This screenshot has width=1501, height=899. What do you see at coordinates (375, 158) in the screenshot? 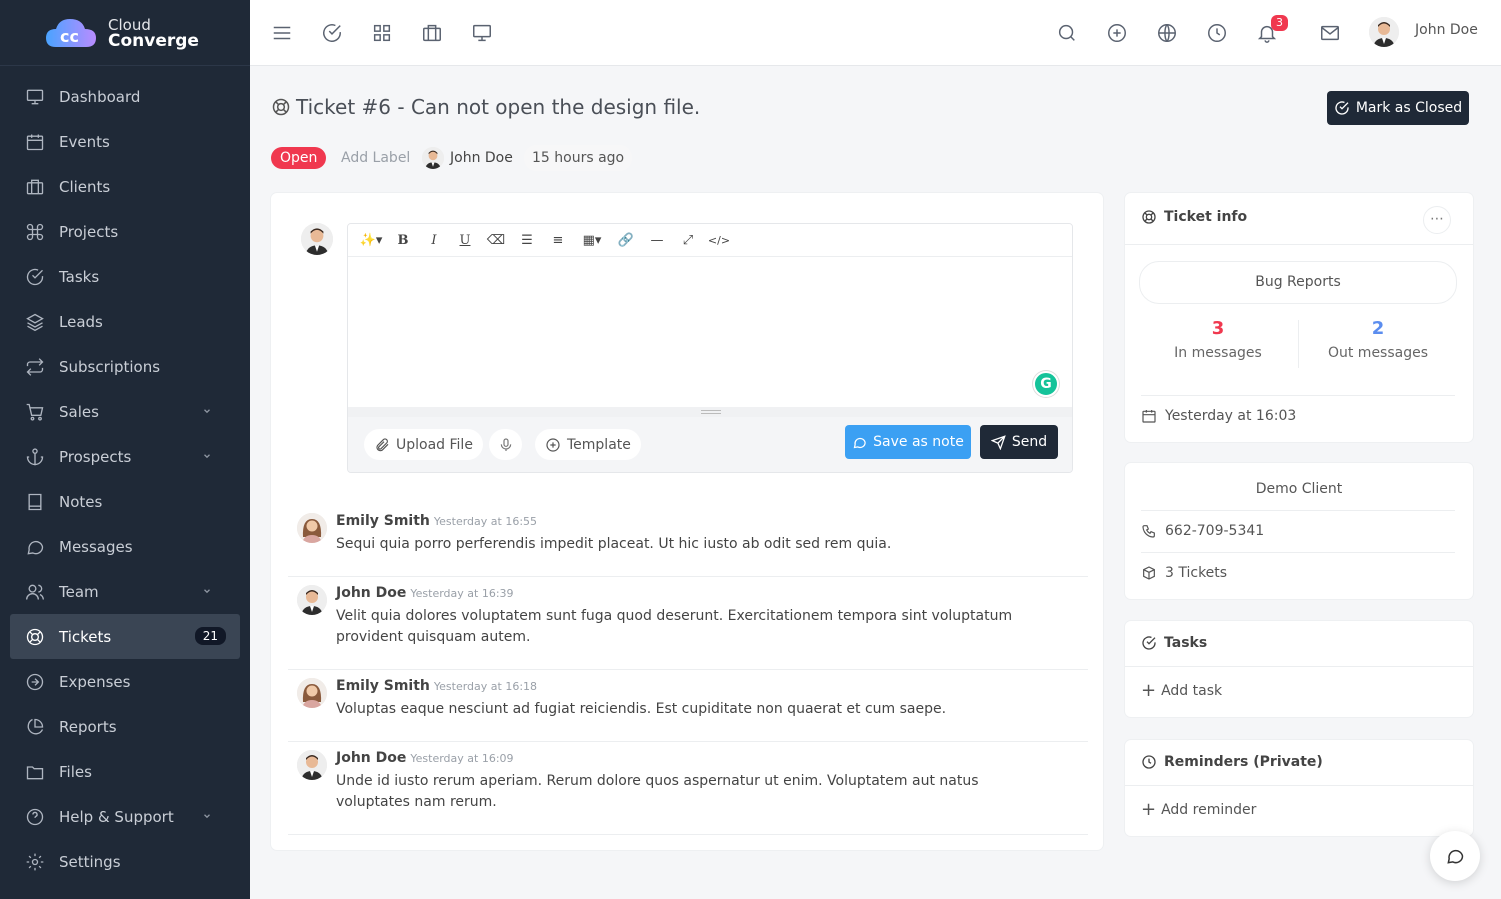
I see `add-label-link: Add Label` at bounding box center [375, 158].